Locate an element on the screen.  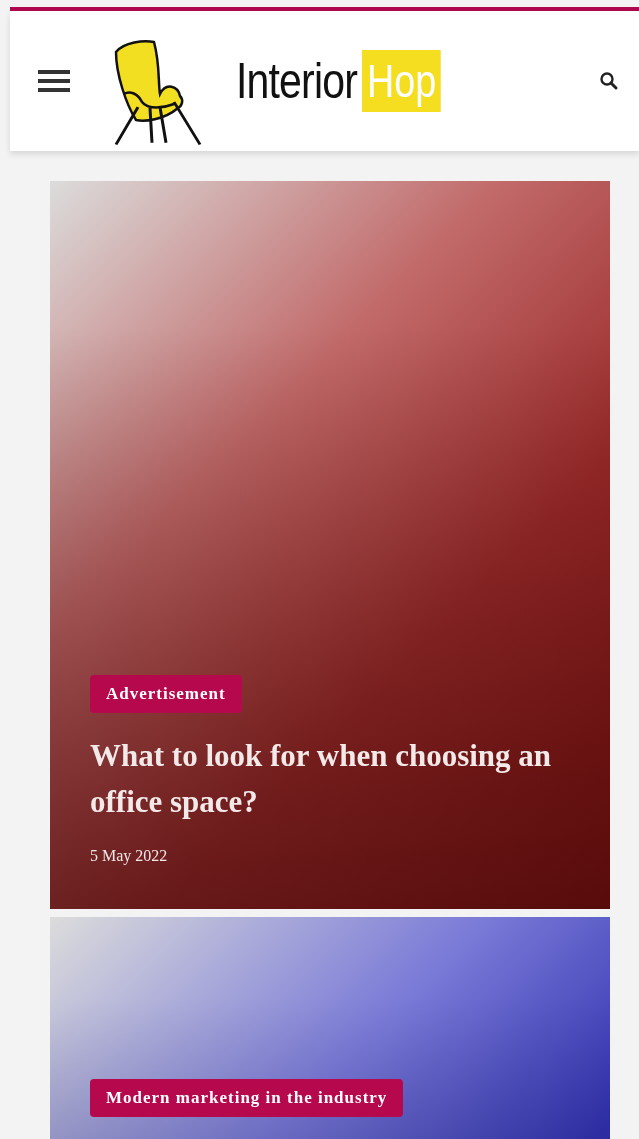
logo-highlight: Hop is located at coordinates (401, 81).